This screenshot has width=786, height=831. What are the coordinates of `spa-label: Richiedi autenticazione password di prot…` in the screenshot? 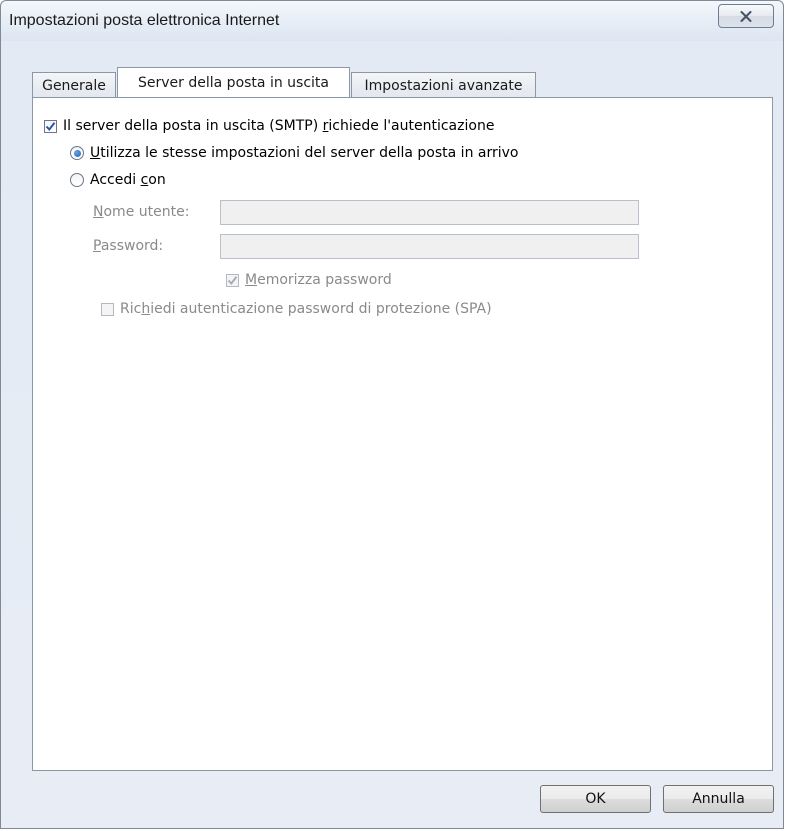 It's located at (306, 309).